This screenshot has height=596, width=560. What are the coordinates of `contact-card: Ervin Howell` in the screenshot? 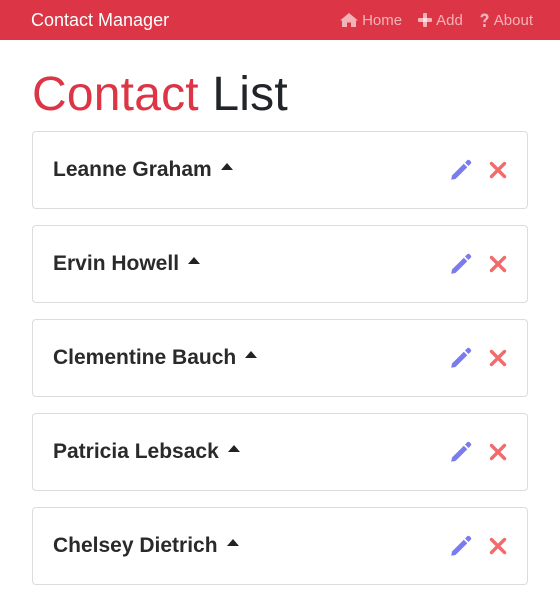 It's located at (280, 264).